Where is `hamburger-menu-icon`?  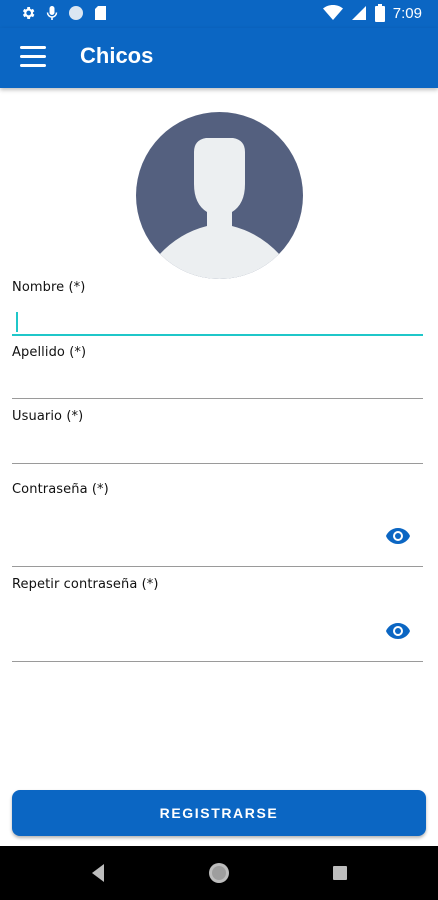 hamburger-menu-icon is located at coordinates (33, 58).